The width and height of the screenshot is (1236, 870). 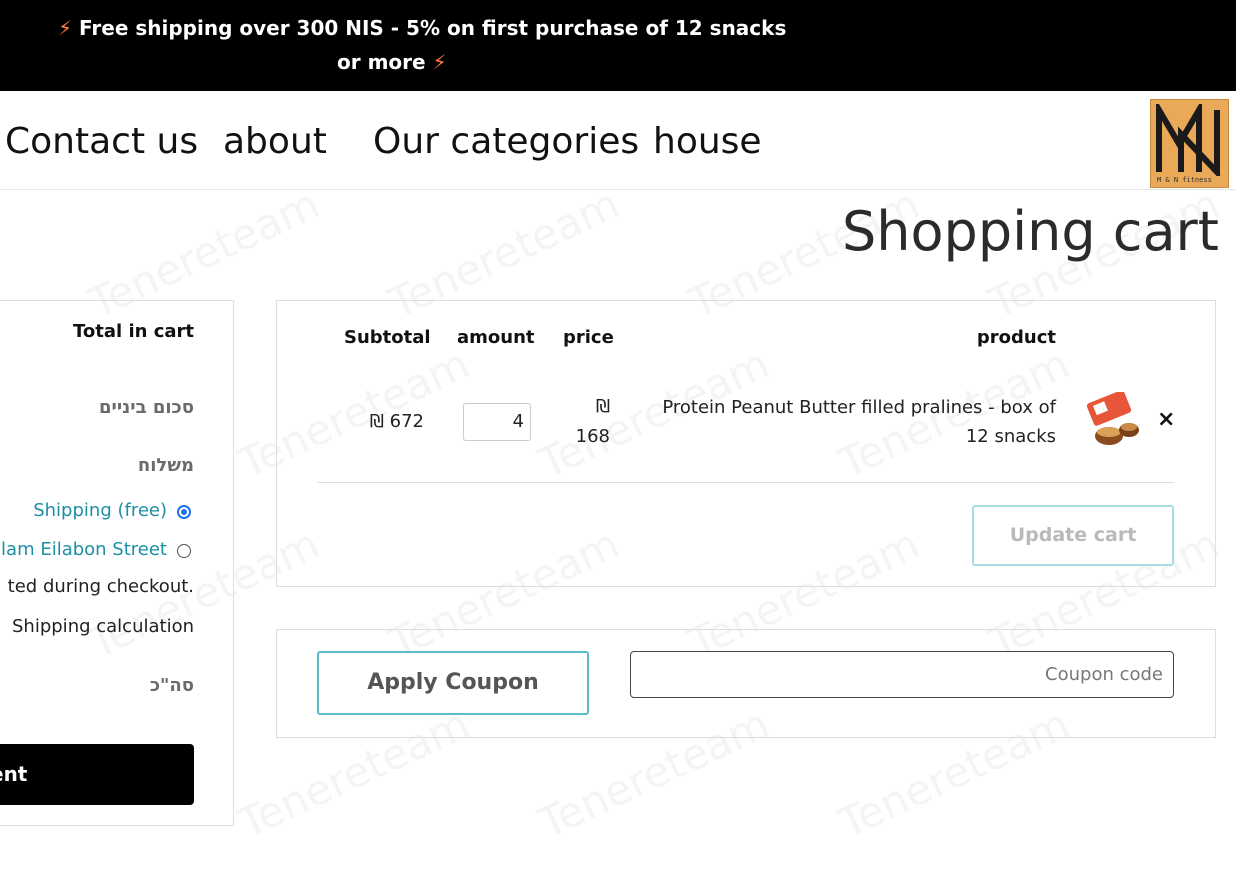 I want to click on pickup-option: lam Eilabon Street, so click(x=84, y=549).